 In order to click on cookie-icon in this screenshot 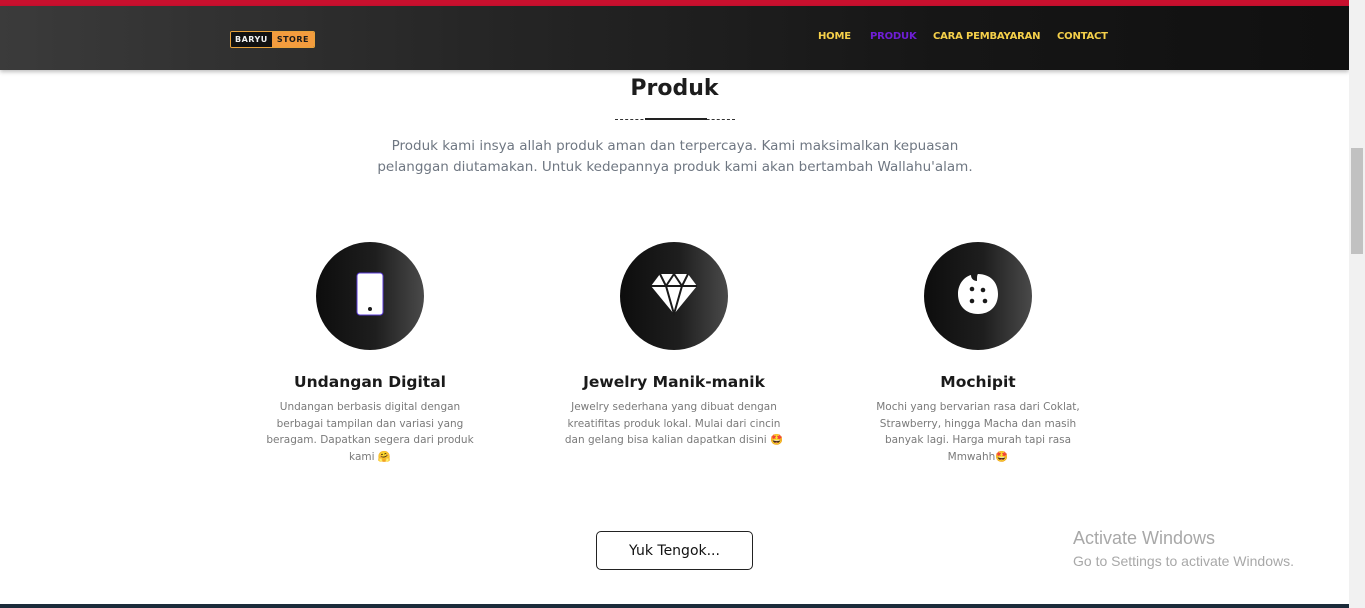, I will do `click(978, 296)`.